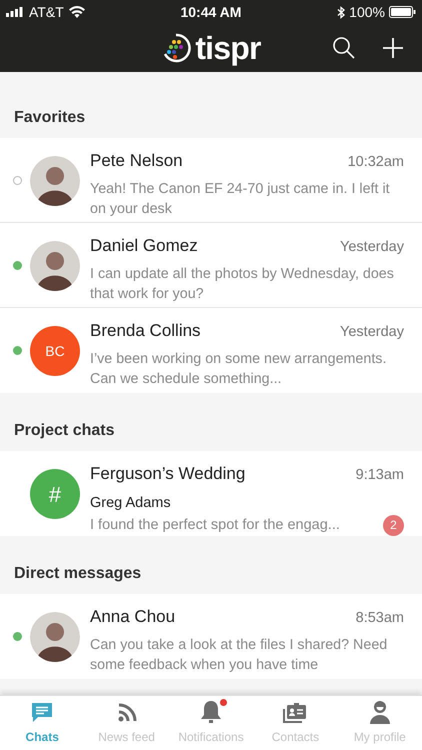  I want to click on person-icon, so click(380, 712).